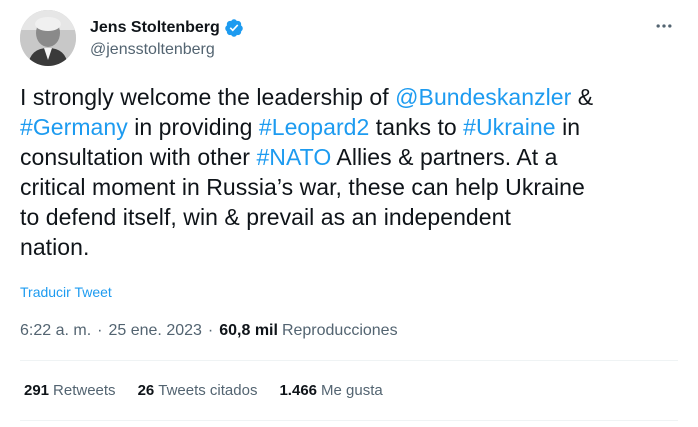  Describe the element at coordinates (582, 97) in the screenshot. I see `tweet-text-segment: &` at that location.